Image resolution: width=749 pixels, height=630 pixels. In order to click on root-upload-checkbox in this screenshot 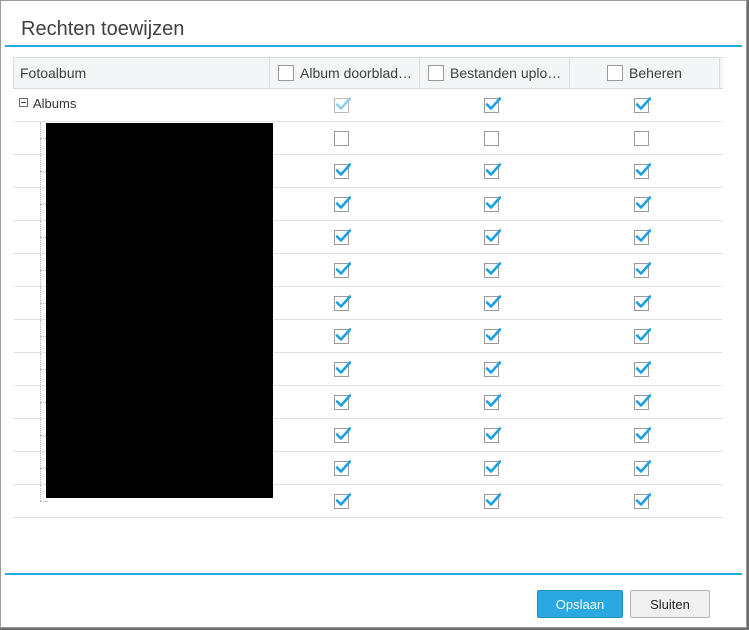, I will do `click(492, 104)`.